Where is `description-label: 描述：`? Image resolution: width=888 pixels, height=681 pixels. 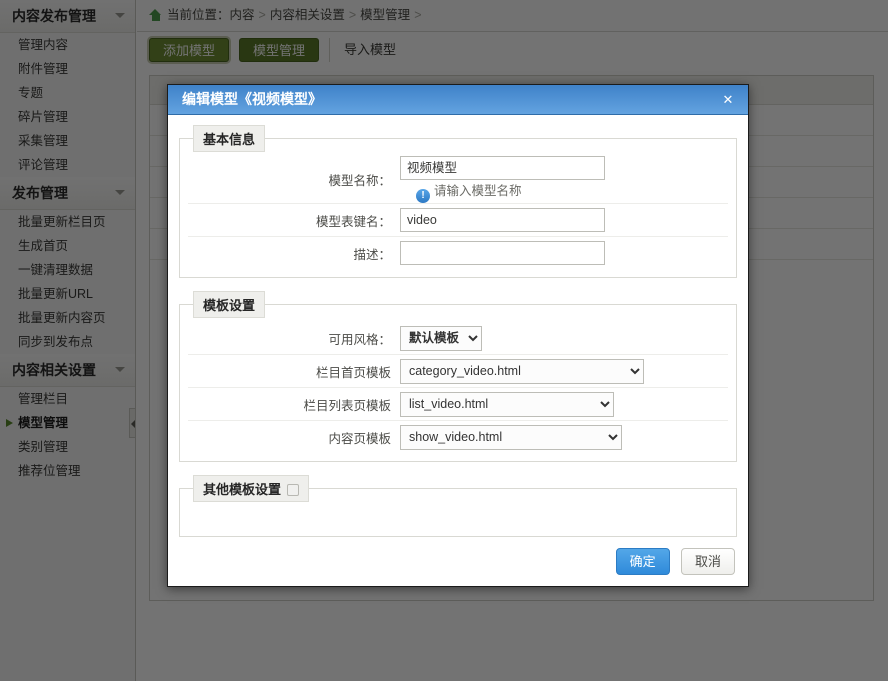
description-label: 描述： is located at coordinates (372, 254).